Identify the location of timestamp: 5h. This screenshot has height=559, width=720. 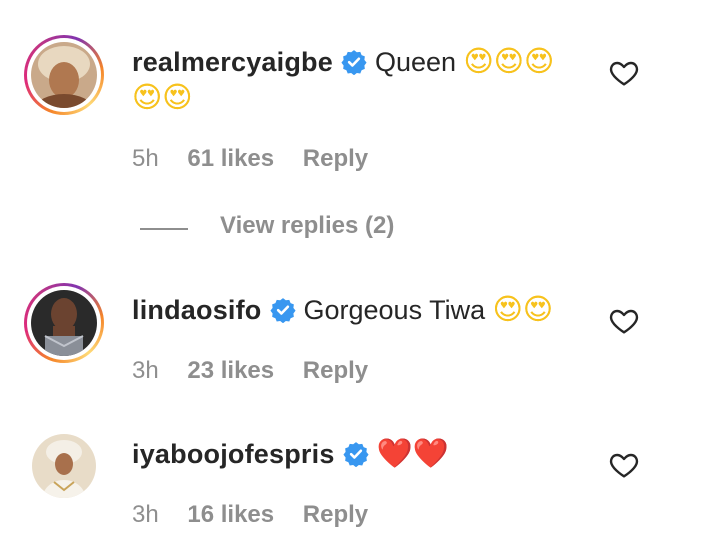
(145, 159).